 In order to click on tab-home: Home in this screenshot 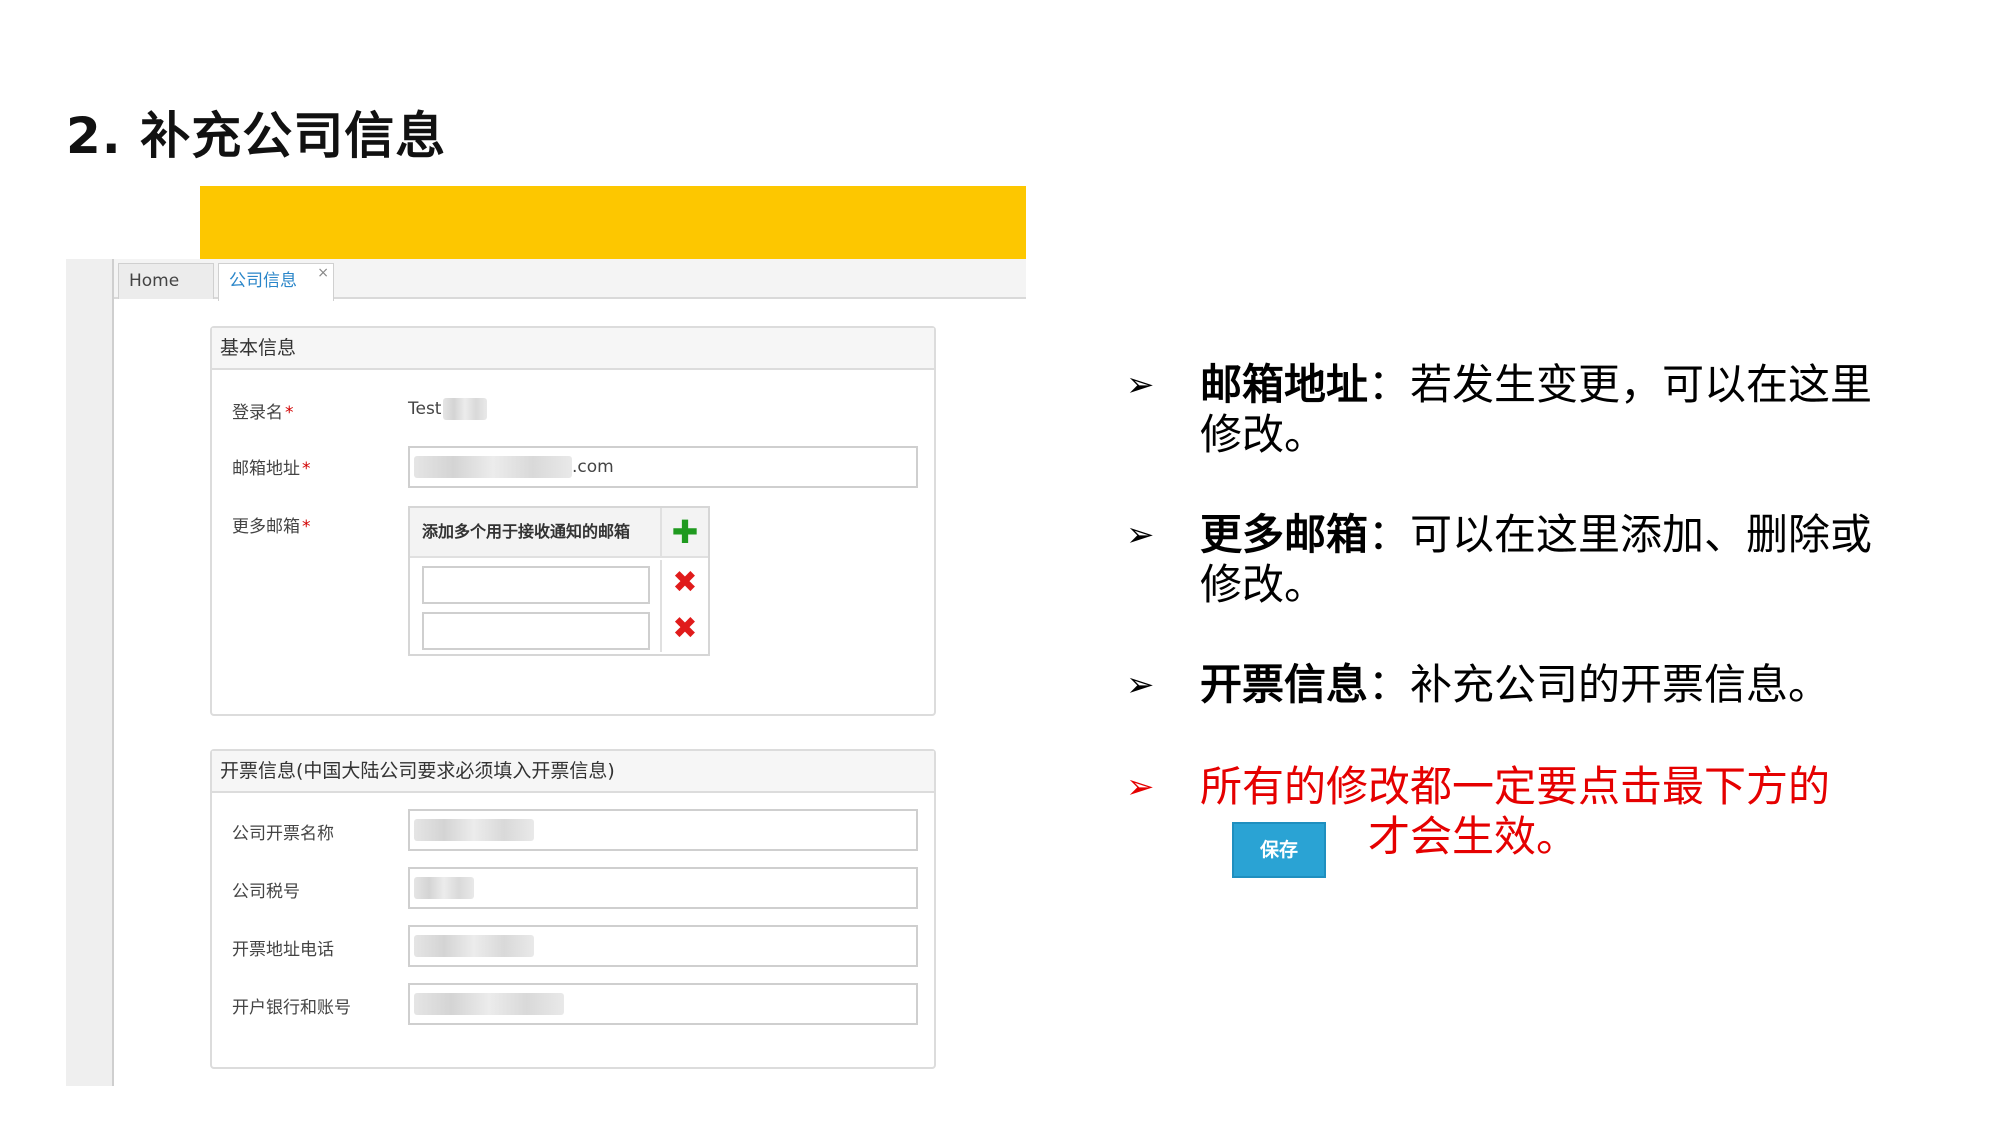, I will do `click(166, 281)`.